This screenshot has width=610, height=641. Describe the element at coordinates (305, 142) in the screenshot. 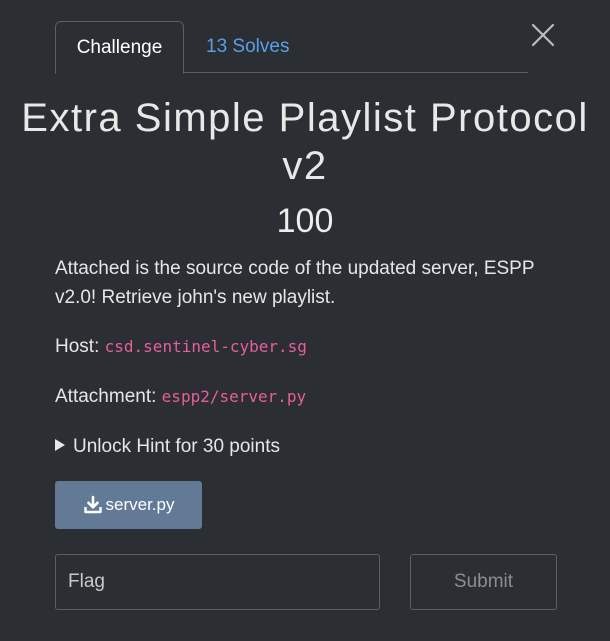

I see `challenge-title: Extra Simple Playlist Protocol v2` at that location.